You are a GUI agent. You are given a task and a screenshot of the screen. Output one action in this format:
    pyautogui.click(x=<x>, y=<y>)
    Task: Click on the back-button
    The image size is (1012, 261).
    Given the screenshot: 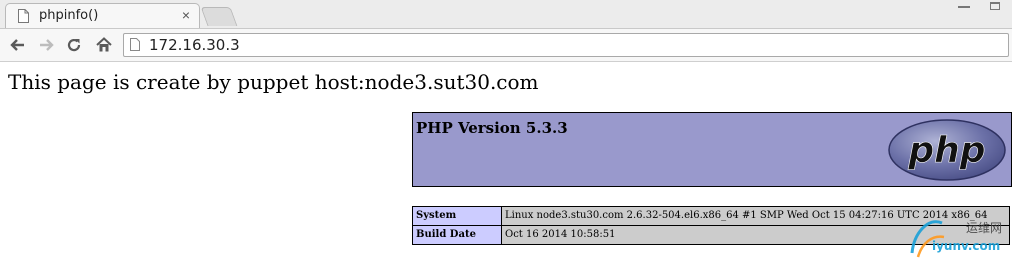 What is the action you would take?
    pyautogui.click(x=17, y=45)
    